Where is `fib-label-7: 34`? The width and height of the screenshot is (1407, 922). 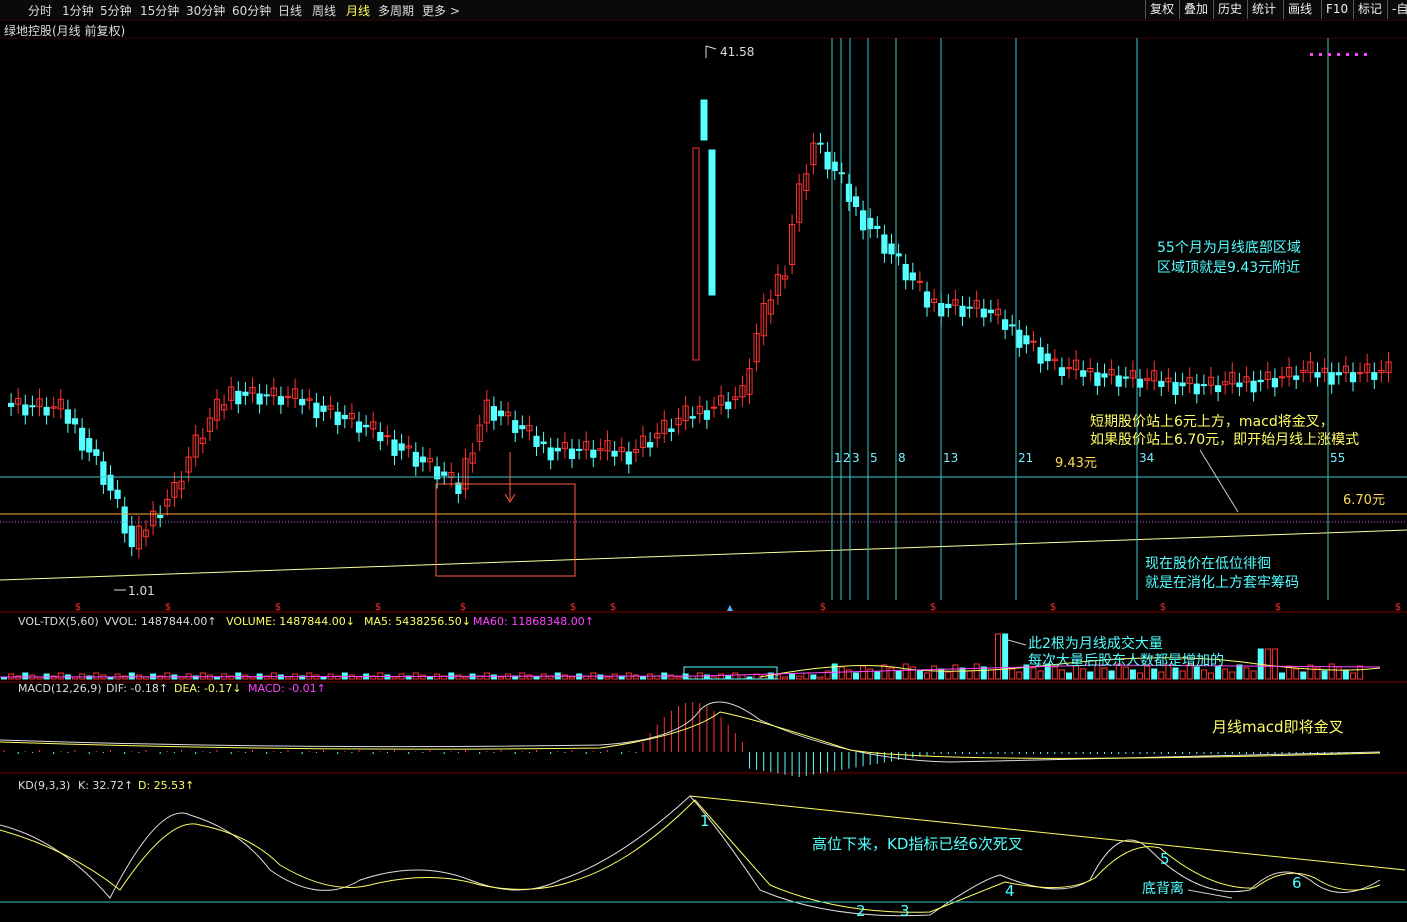 fib-label-7: 34 is located at coordinates (1146, 458).